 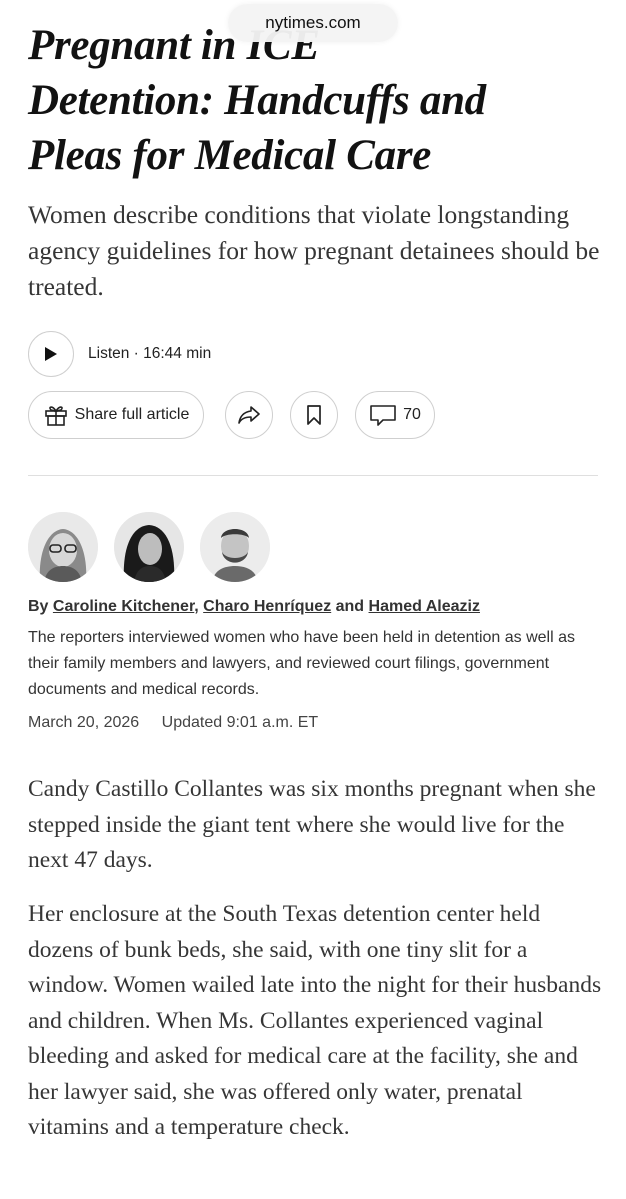 I want to click on url-text: nytimes.com, so click(x=313, y=22).